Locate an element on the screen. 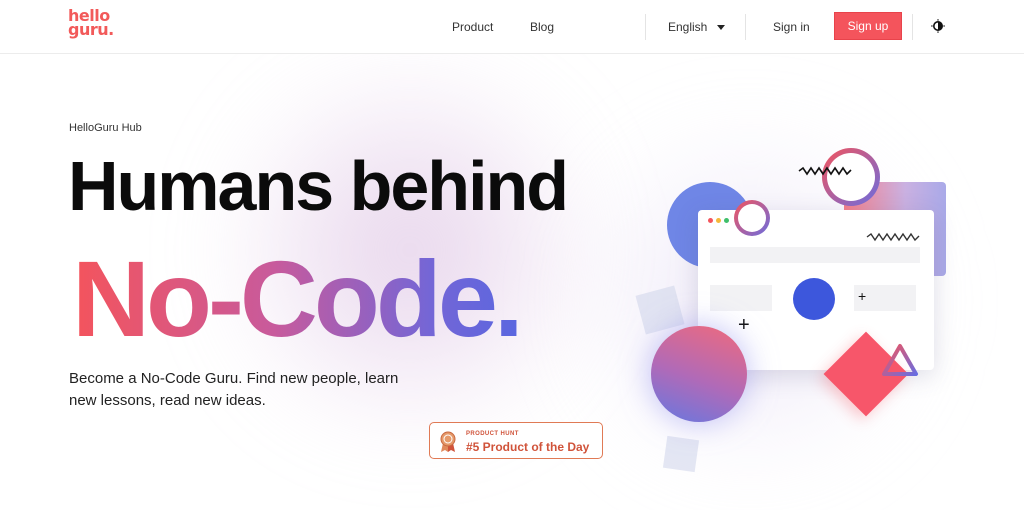 The width and height of the screenshot is (1024, 510). chevron-down-icon is located at coordinates (721, 27).